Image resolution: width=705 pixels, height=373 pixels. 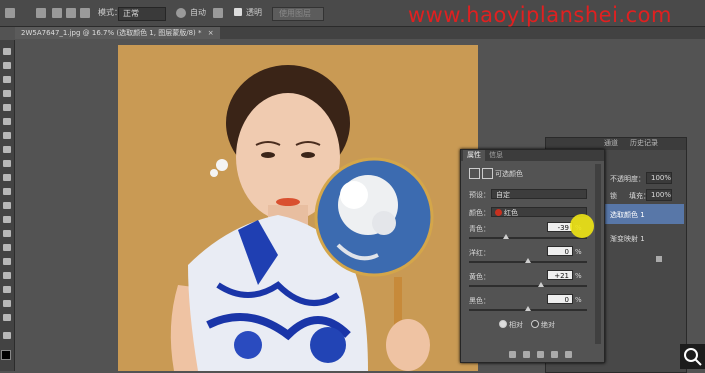 I want to click on layer-name: 渐变映射 1, so click(x=627, y=239).